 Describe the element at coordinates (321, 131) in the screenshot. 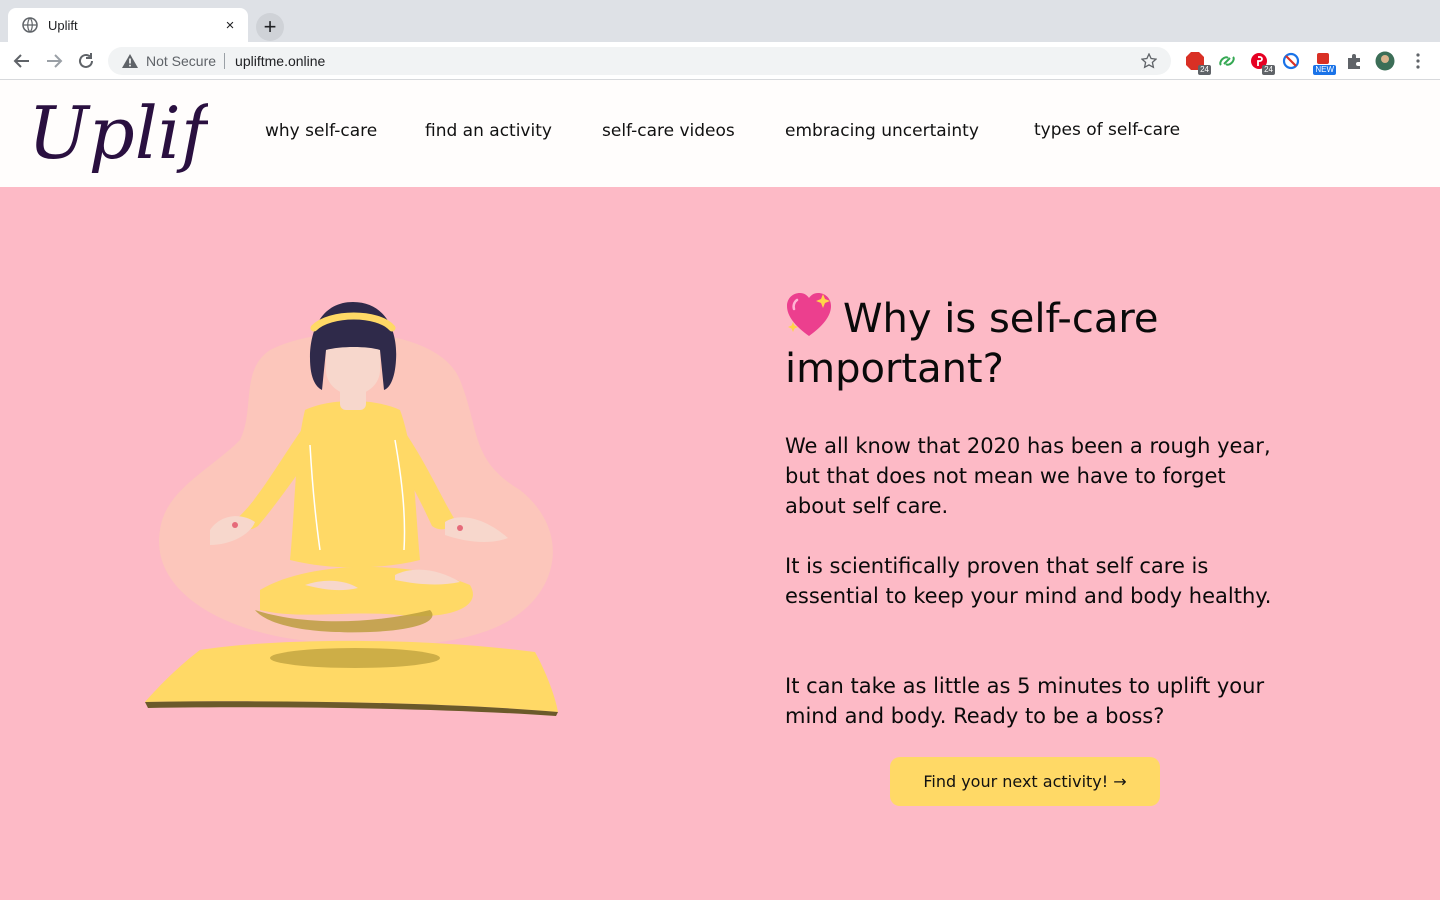

I see `nav-why-self-care: why self-care` at that location.